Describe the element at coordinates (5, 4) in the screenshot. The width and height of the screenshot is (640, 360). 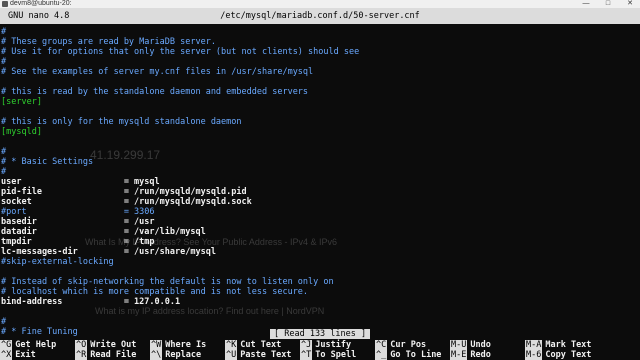
I see `terminal-icon` at that location.